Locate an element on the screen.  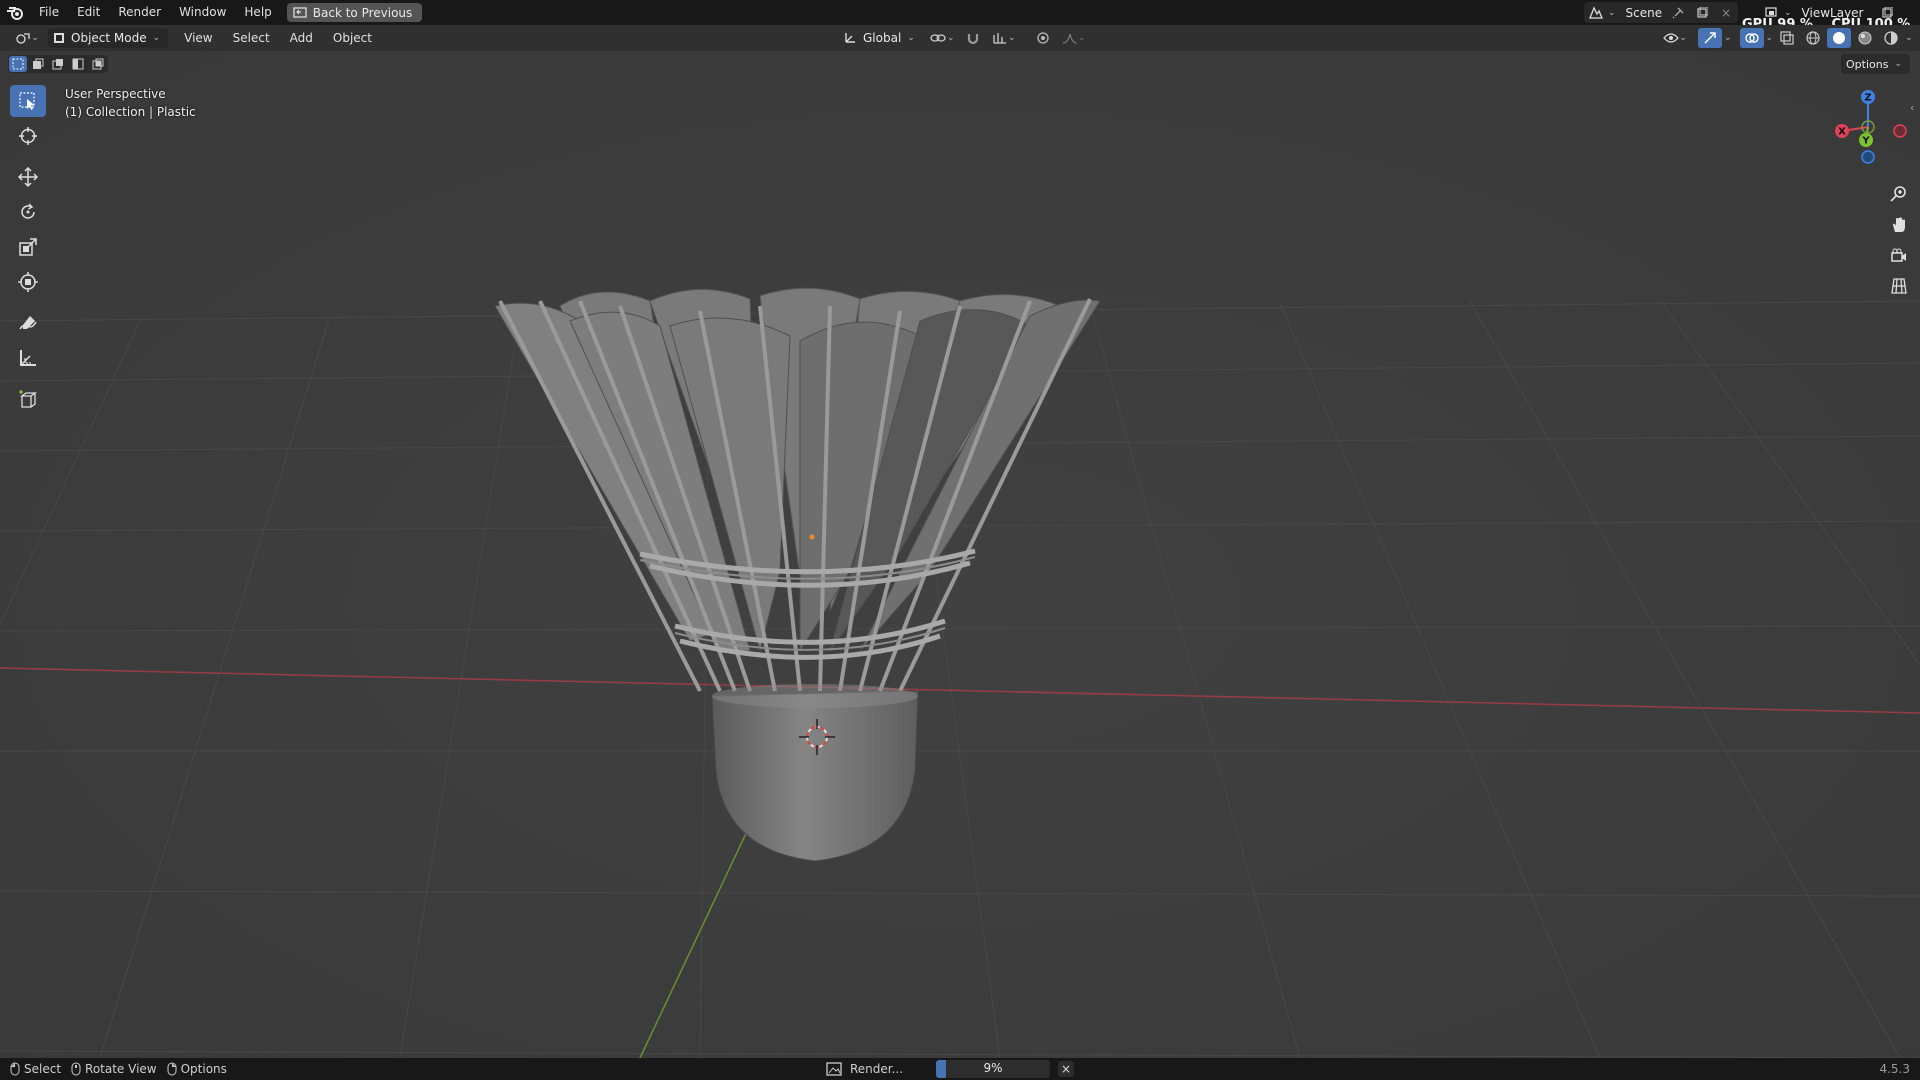
camera-view-button is located at coordinates (1899, 256).